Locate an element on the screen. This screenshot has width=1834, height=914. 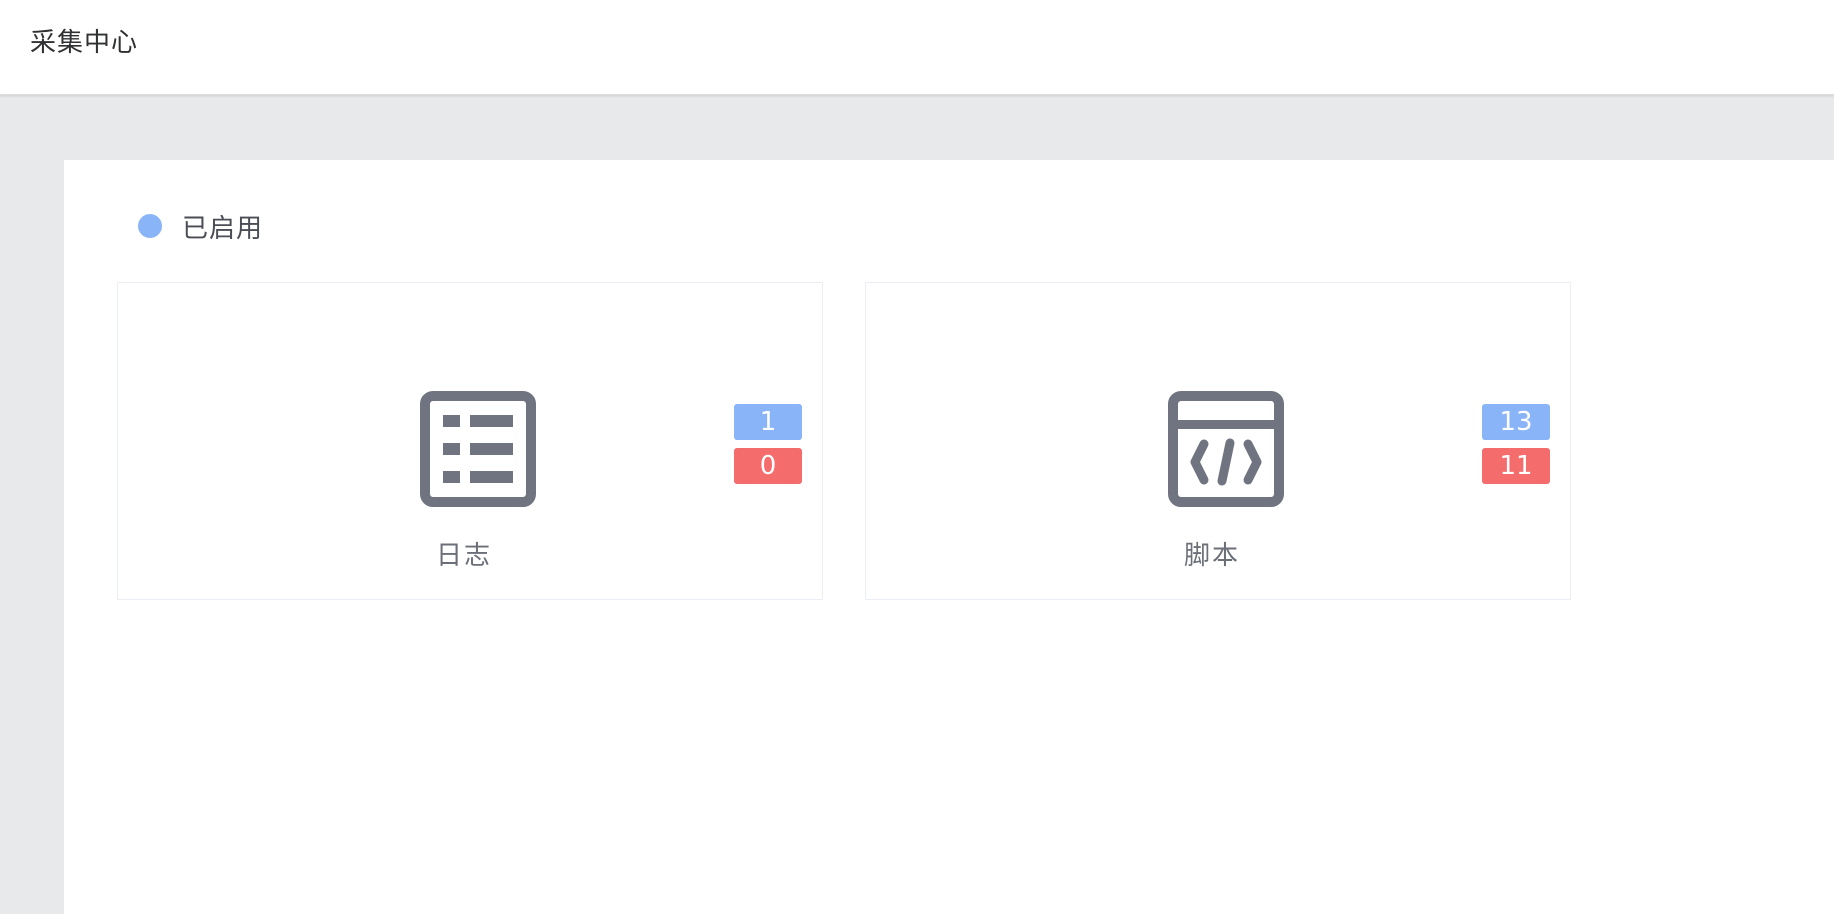
code-window-icon is located at coordinates (1226, 449).